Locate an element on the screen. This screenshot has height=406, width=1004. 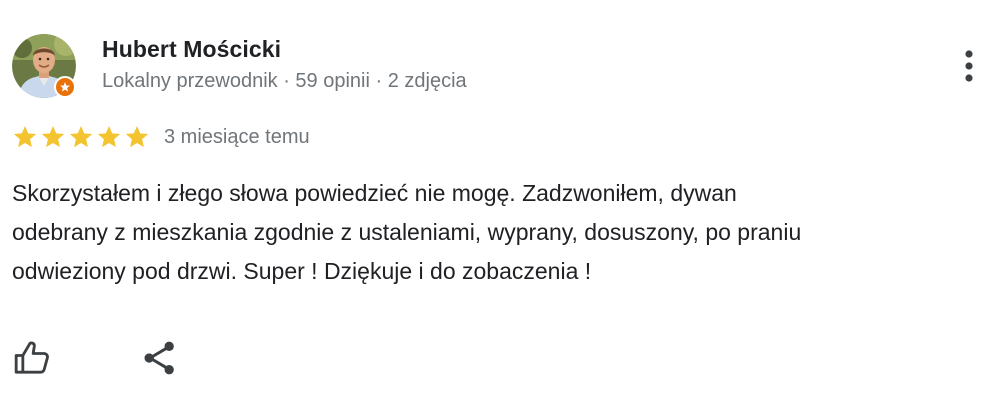
share-icon is located at coordinates (159, 358).